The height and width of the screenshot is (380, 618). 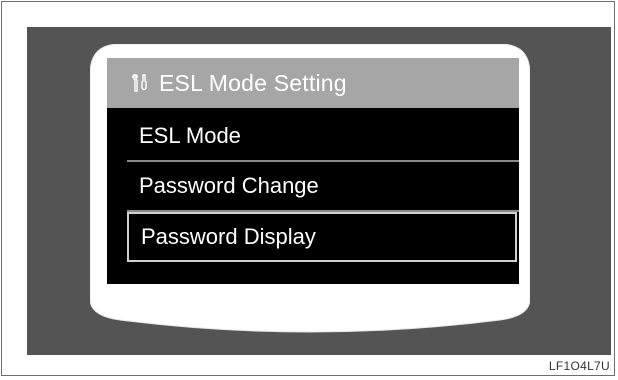 I want to click on menu-item-esl-mode: ESL Mode, so click(x=323, y=137).